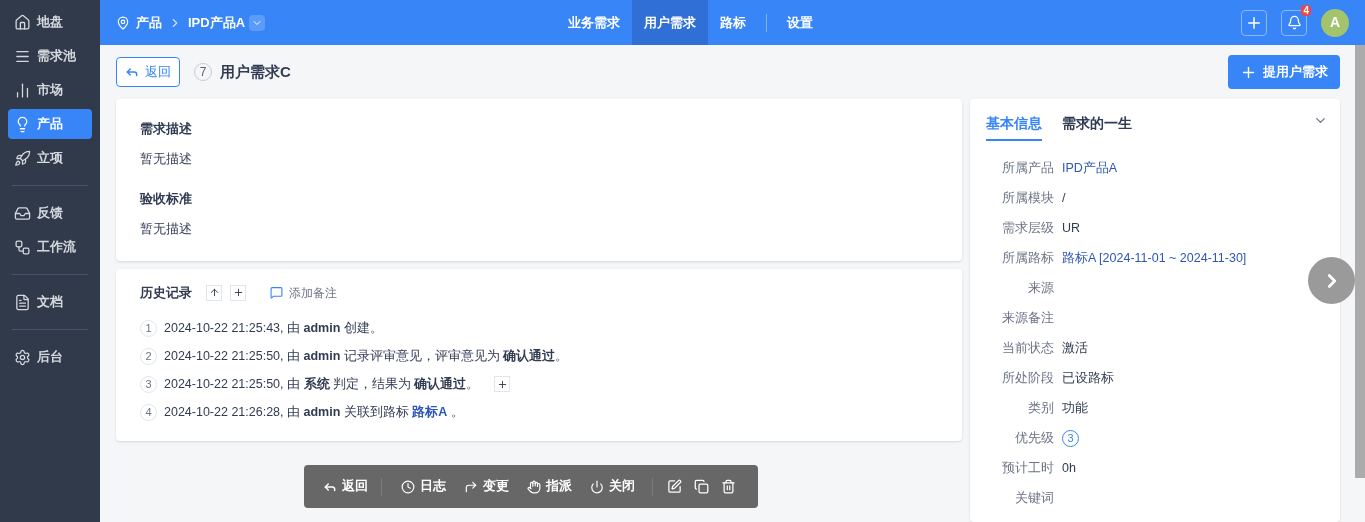 The width and height of the screenshot is (1365, 522). I want to click on scrollbar, so click(1360, 261).